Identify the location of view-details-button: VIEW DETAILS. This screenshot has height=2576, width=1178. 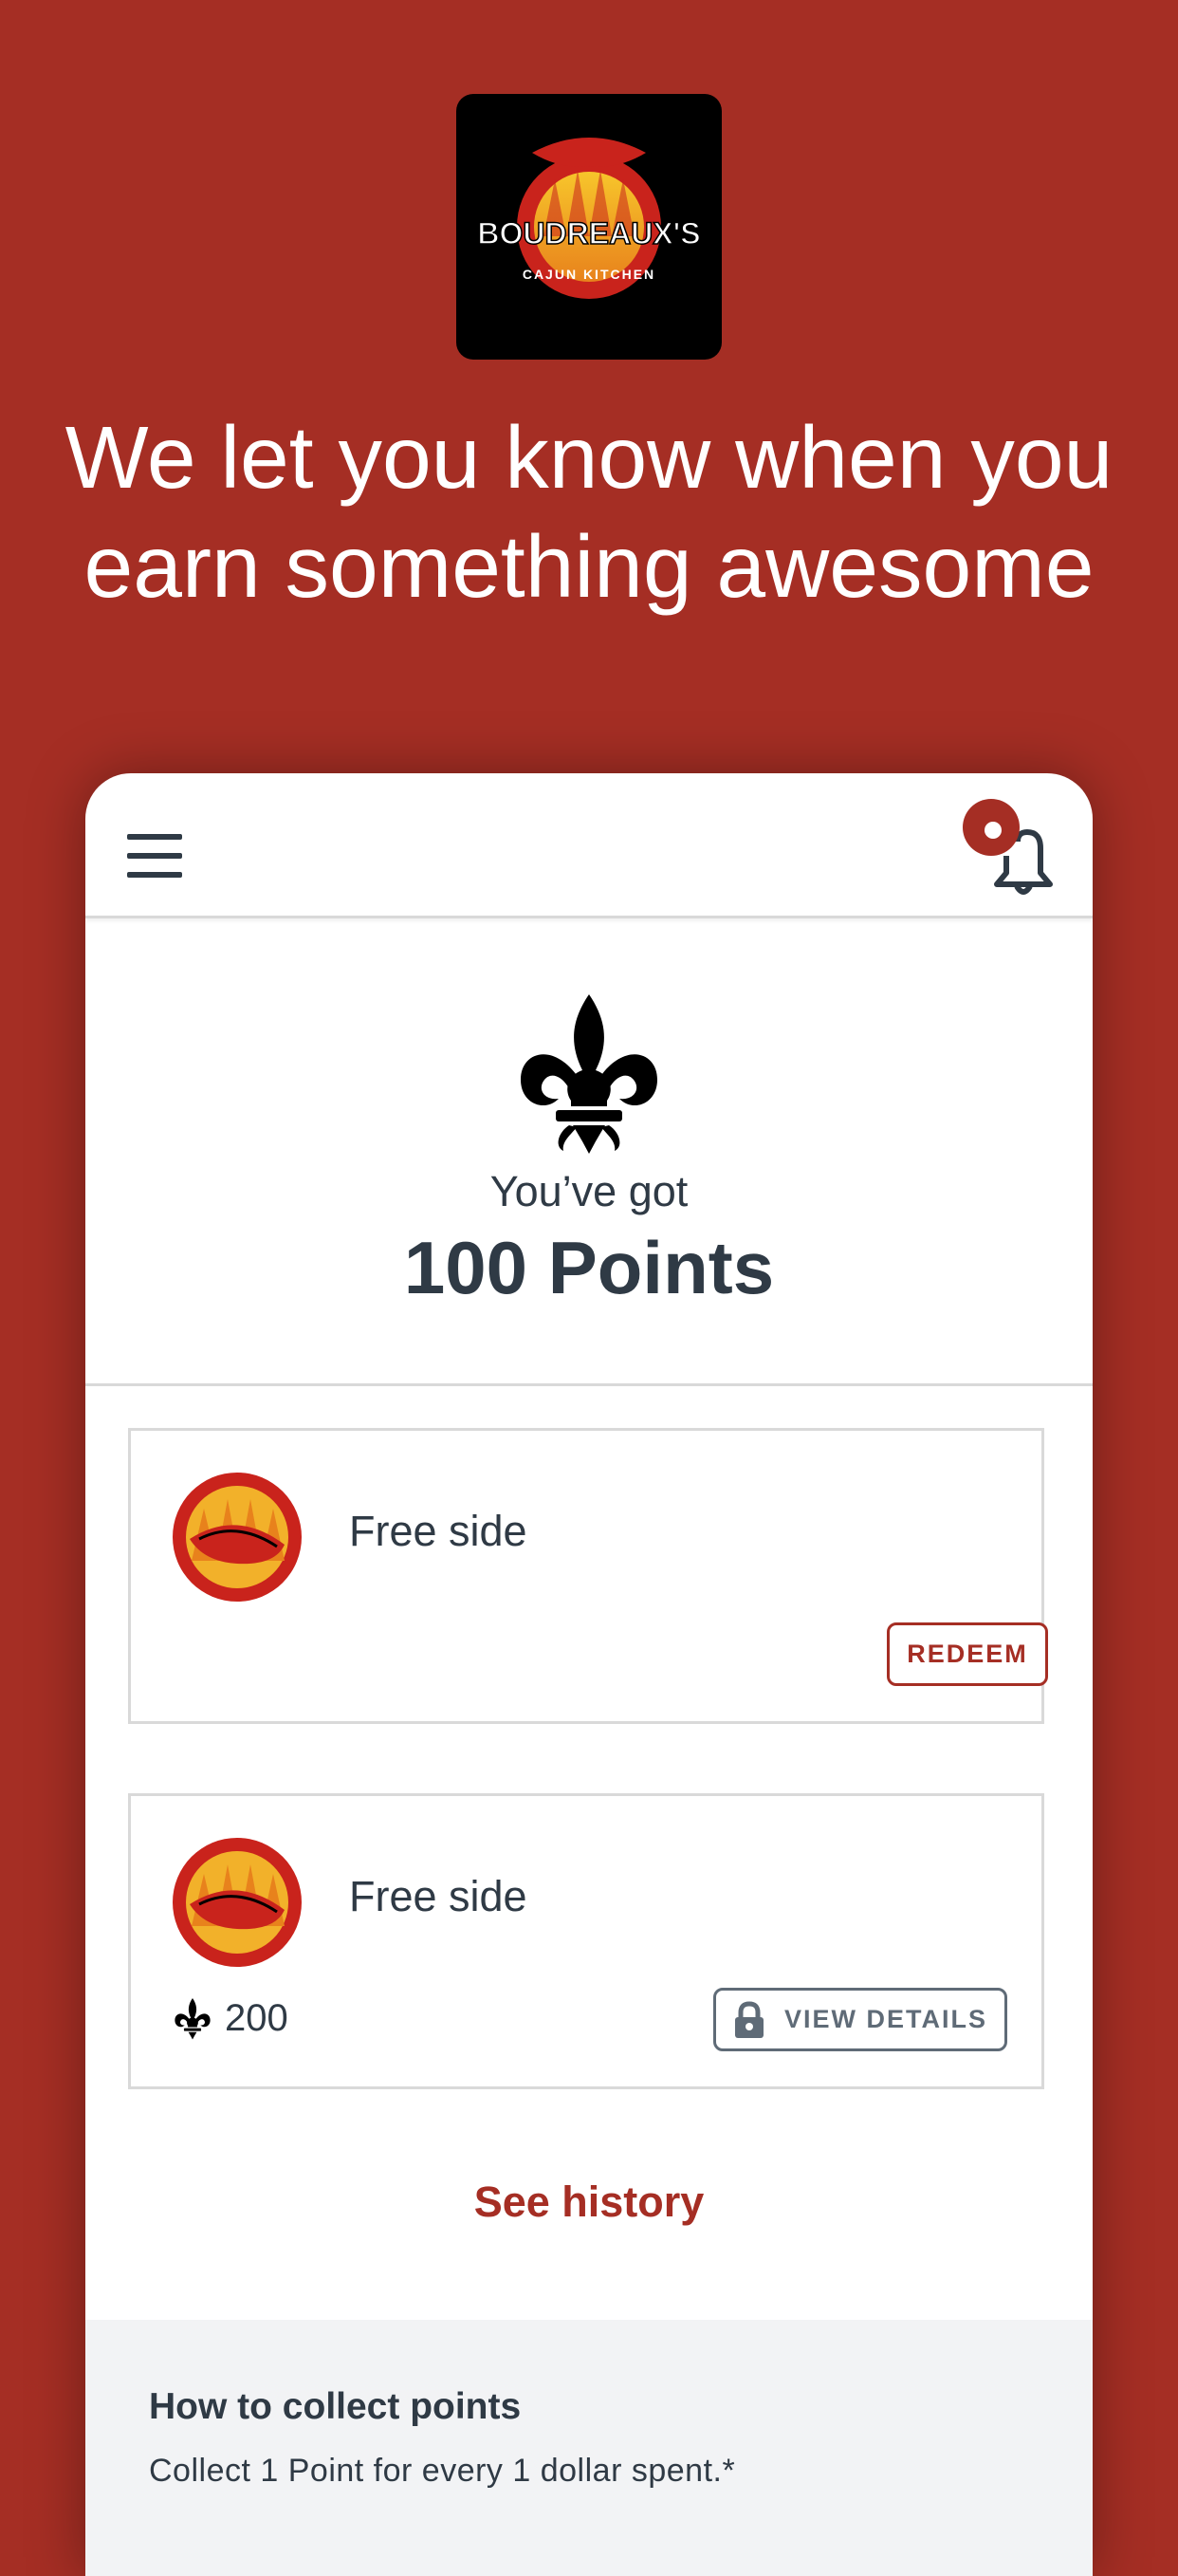
(860, 2019).